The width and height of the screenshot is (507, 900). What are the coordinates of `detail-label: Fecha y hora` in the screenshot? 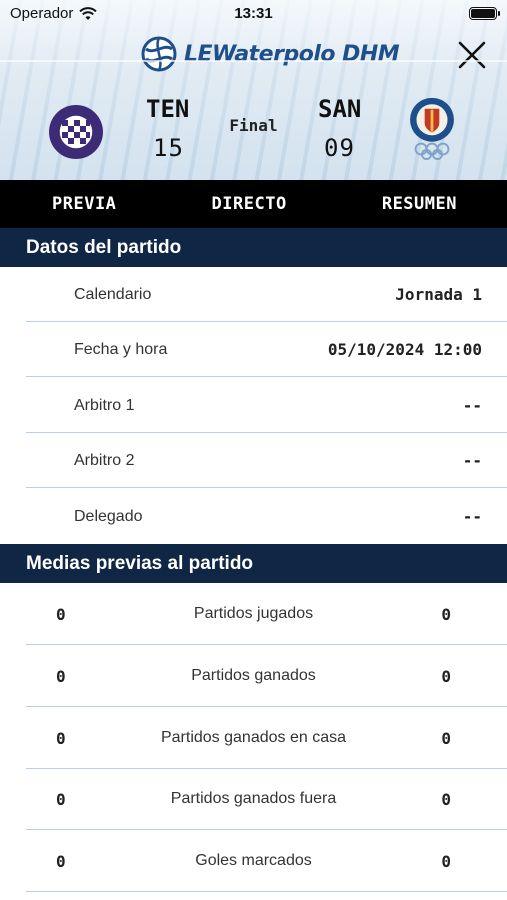 It's located at (121, 349).